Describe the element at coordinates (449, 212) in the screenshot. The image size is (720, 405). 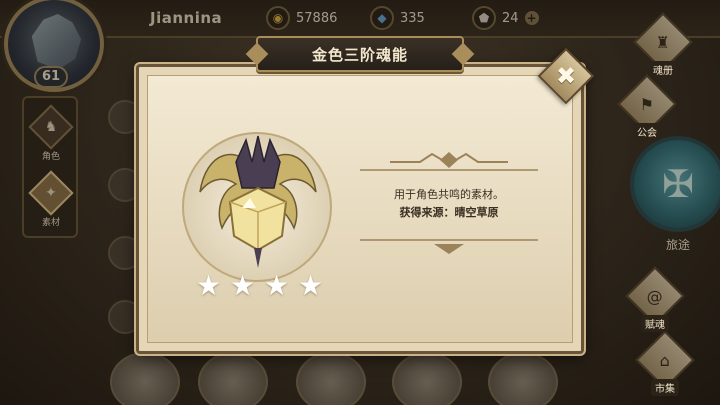
I see `source-text: 获得来源：晴空草原` at that location.